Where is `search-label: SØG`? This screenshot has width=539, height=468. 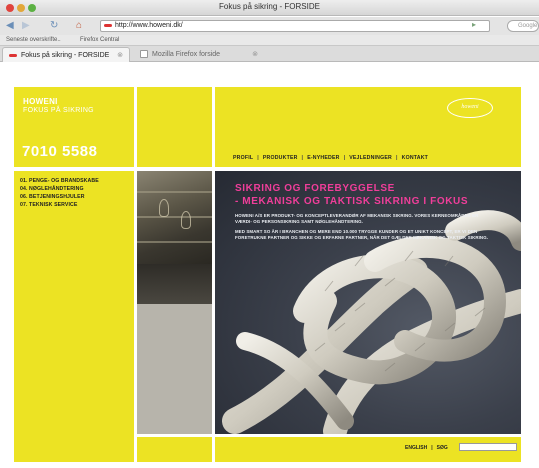
search-label: SØG is located at coordinates (442, 448).